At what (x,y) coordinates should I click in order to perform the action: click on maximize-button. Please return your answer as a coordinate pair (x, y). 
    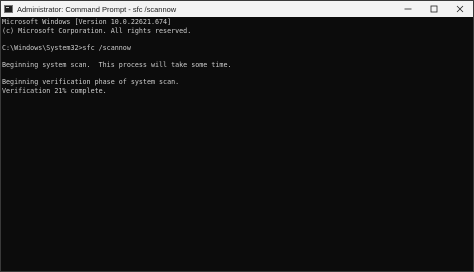
    Looking at the image, I should click on (434, 9).